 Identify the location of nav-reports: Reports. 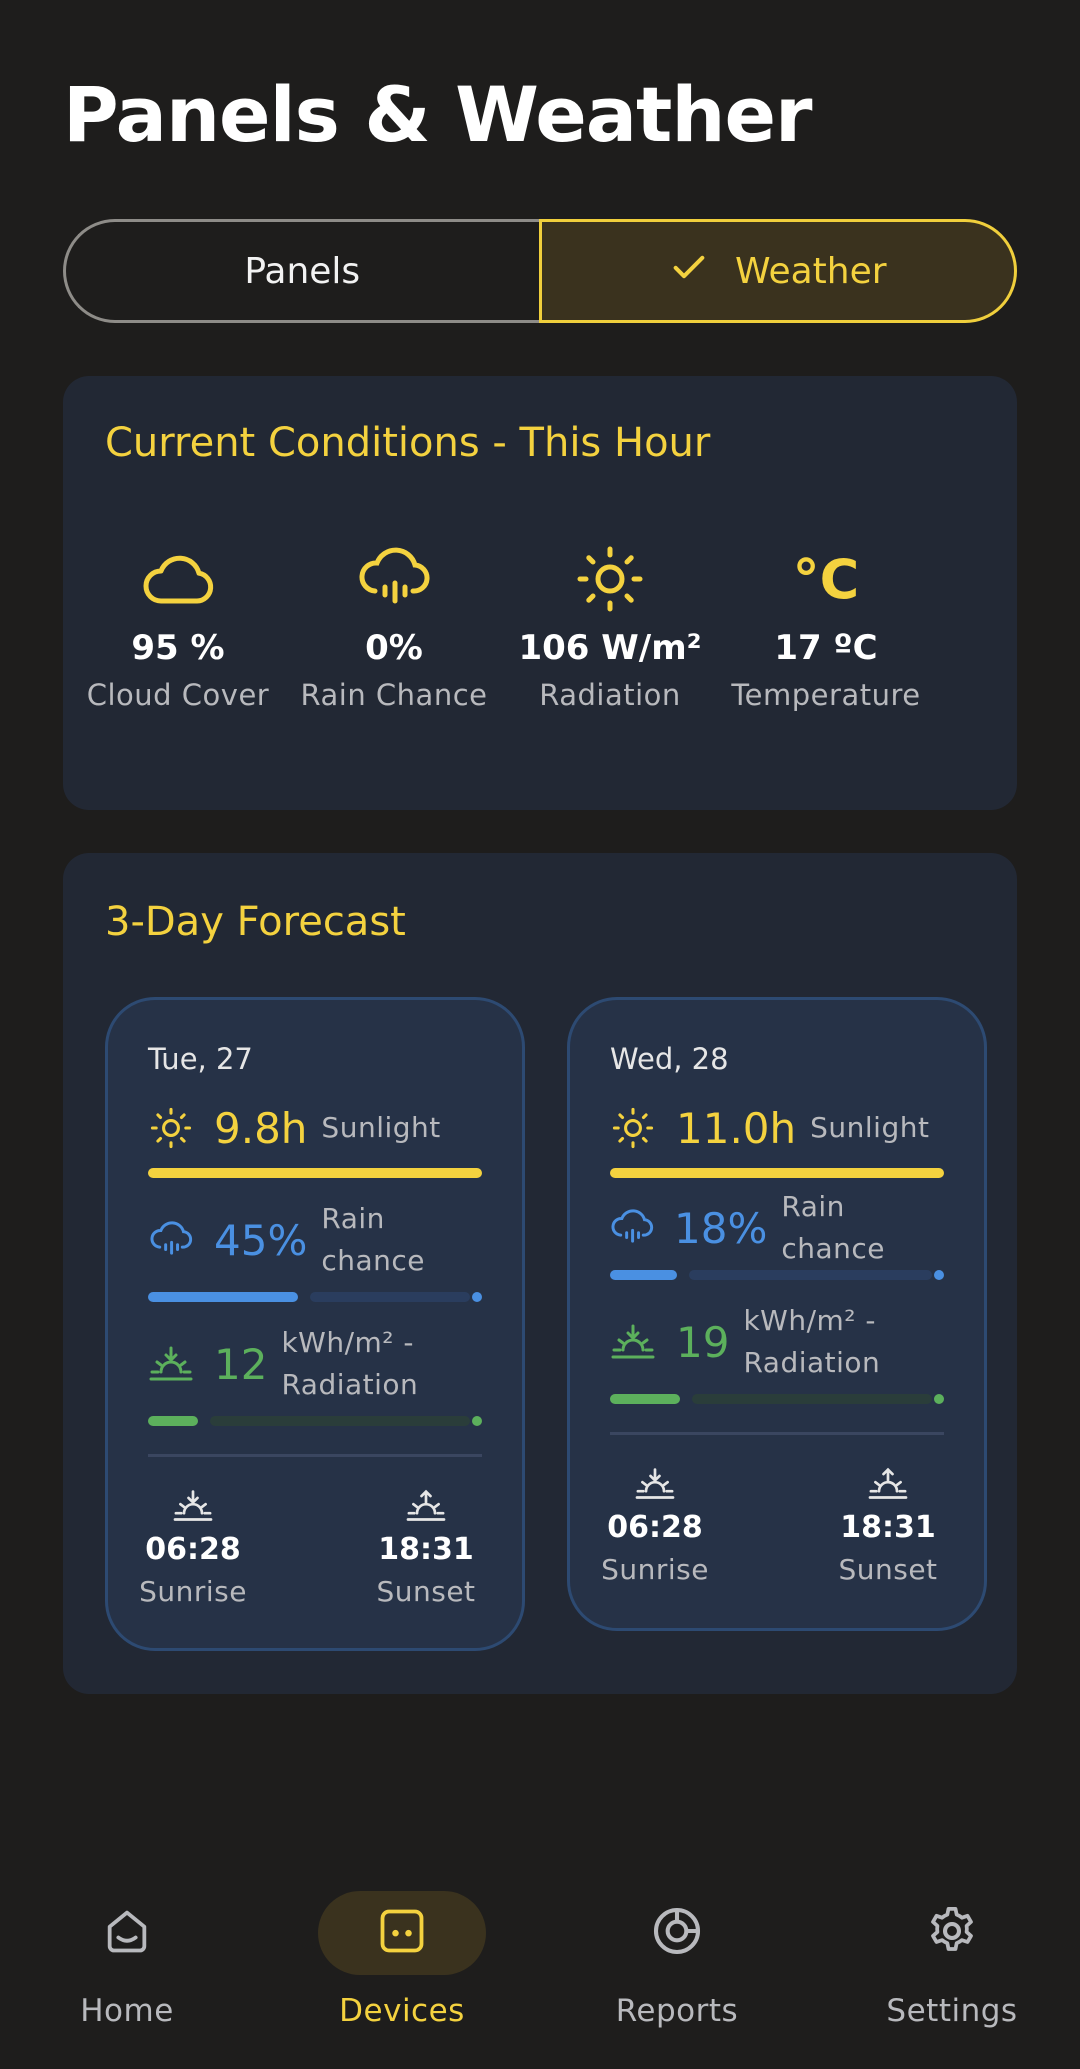
(677, 1944).